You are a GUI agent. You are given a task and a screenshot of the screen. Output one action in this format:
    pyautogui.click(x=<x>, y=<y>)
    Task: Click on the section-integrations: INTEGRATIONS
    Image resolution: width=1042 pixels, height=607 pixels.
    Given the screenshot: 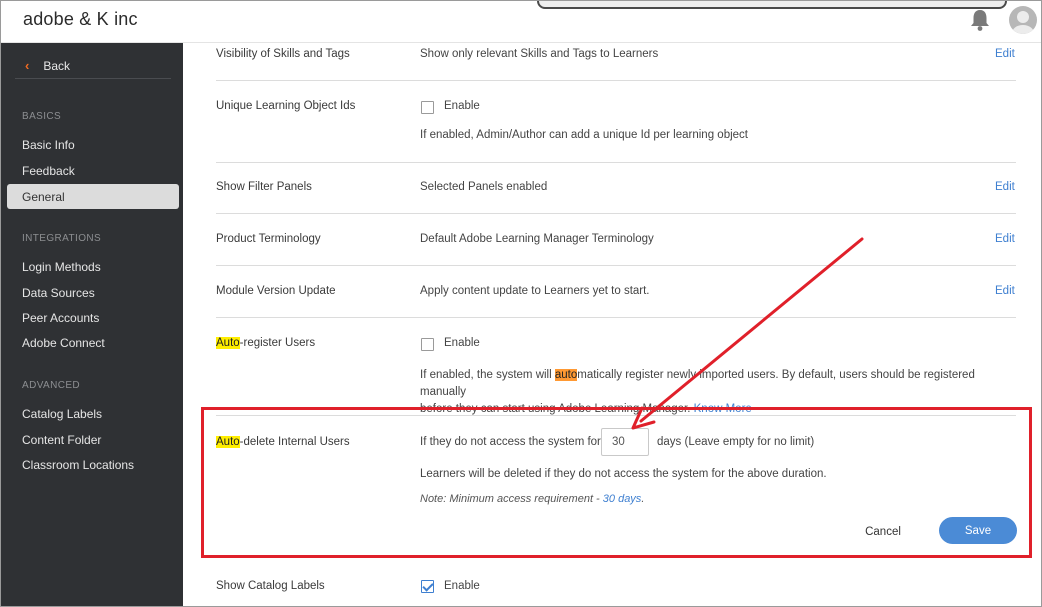 What is the action you would take?
    pyautogui.click(x=62, y=238)
    